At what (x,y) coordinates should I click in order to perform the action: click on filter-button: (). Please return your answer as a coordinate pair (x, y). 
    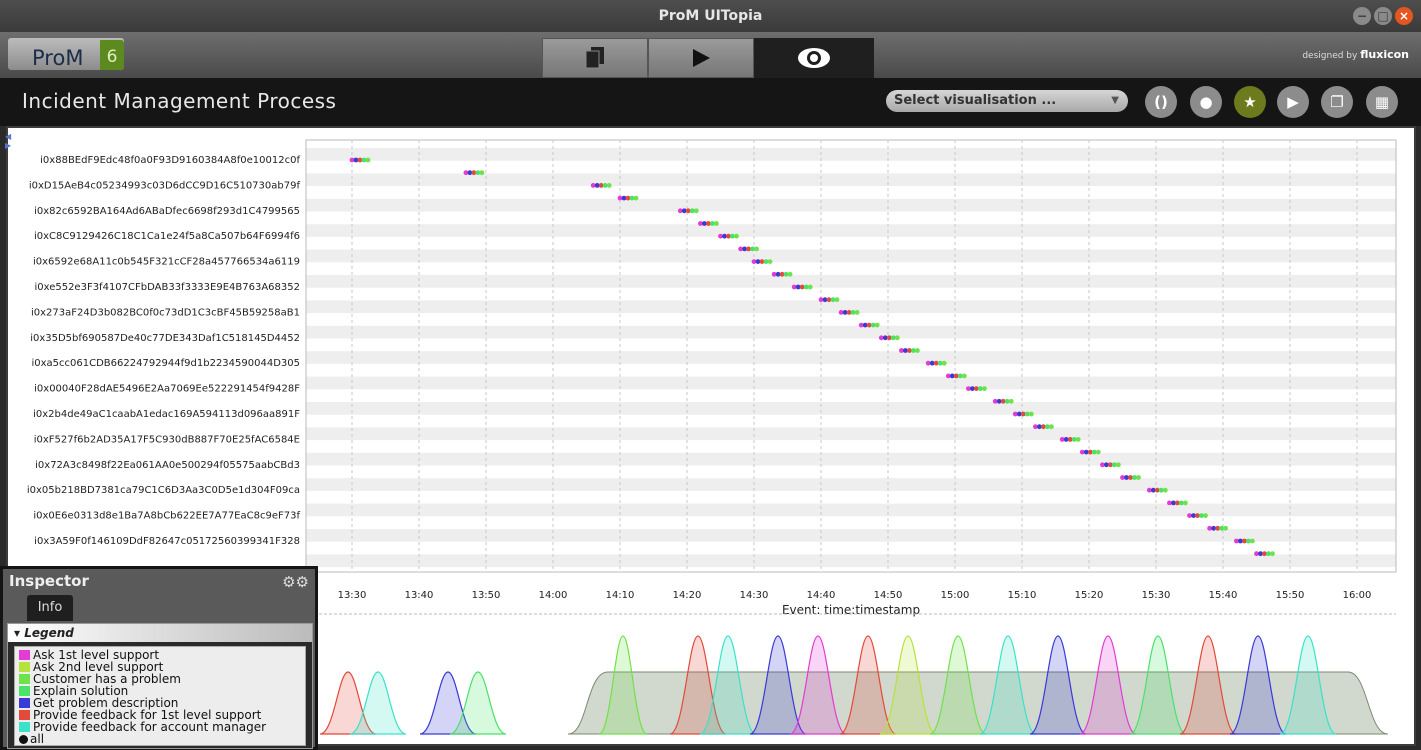
    Looking at the image, I should click on (1161, 102).